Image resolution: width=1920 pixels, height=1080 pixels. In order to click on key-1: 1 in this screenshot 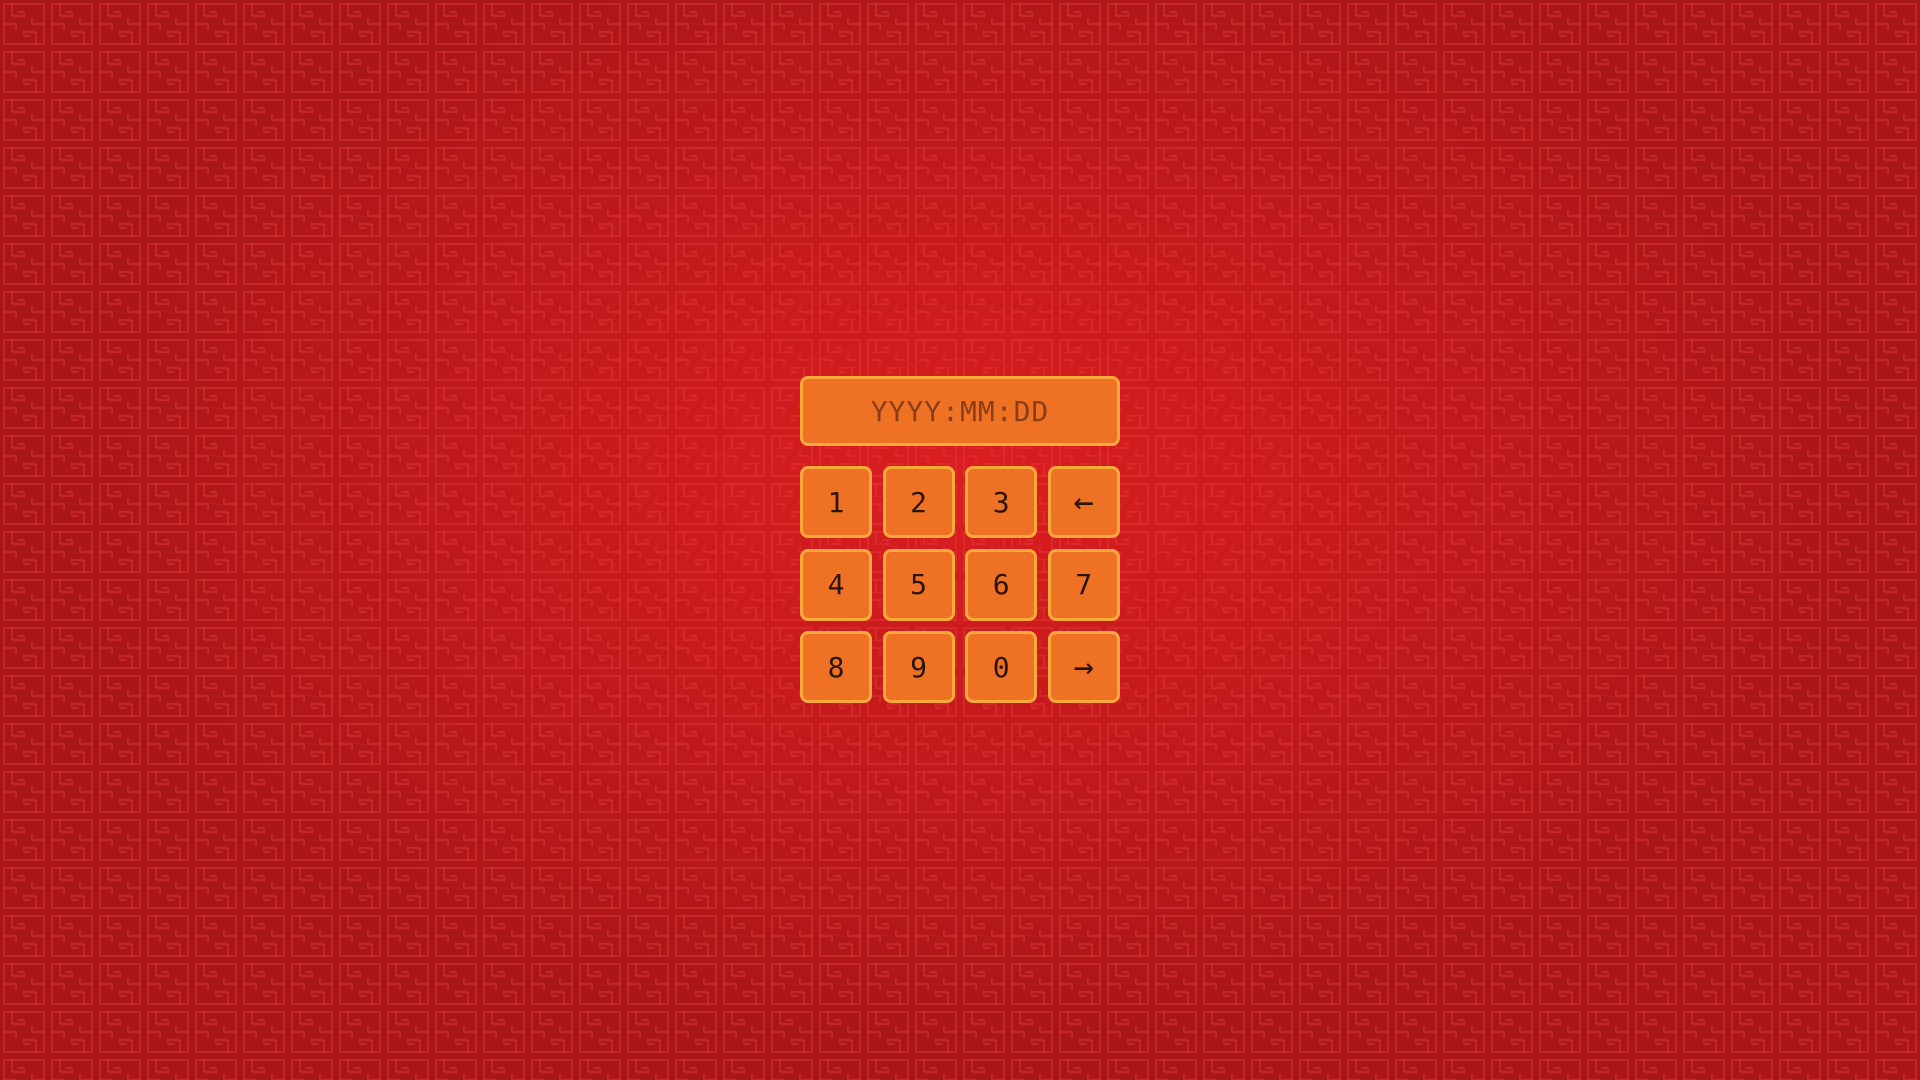, I will do `click(836, 502)`.